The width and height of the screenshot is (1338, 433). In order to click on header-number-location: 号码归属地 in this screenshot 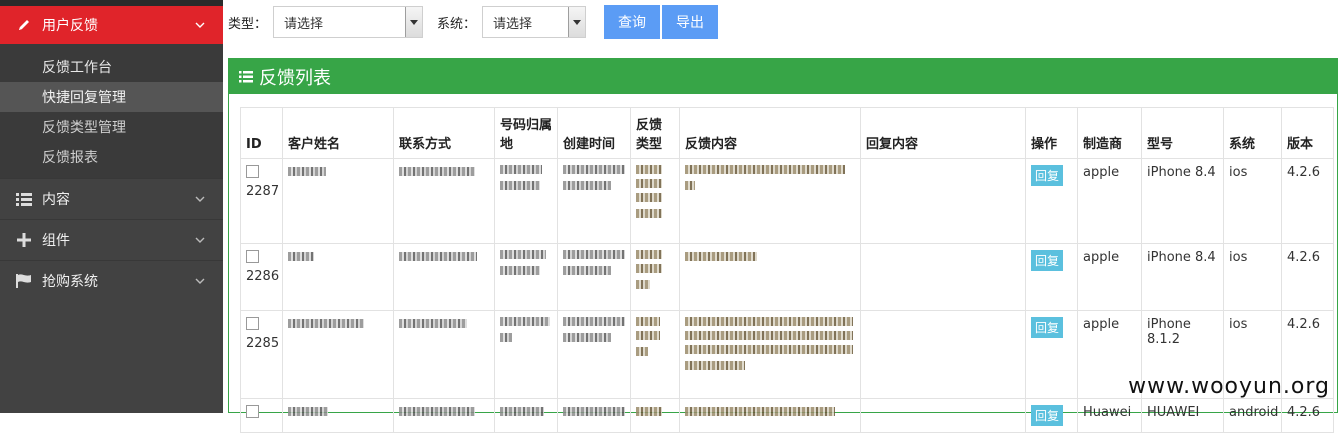, I will do `click(526, 133)`.